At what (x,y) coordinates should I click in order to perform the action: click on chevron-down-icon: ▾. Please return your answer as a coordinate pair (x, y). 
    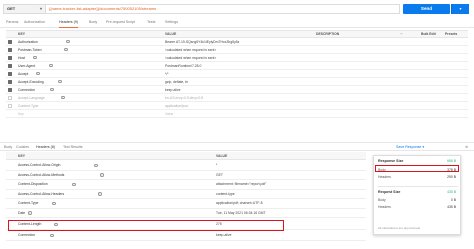
    Looking at the image, I should click on (40, 8).